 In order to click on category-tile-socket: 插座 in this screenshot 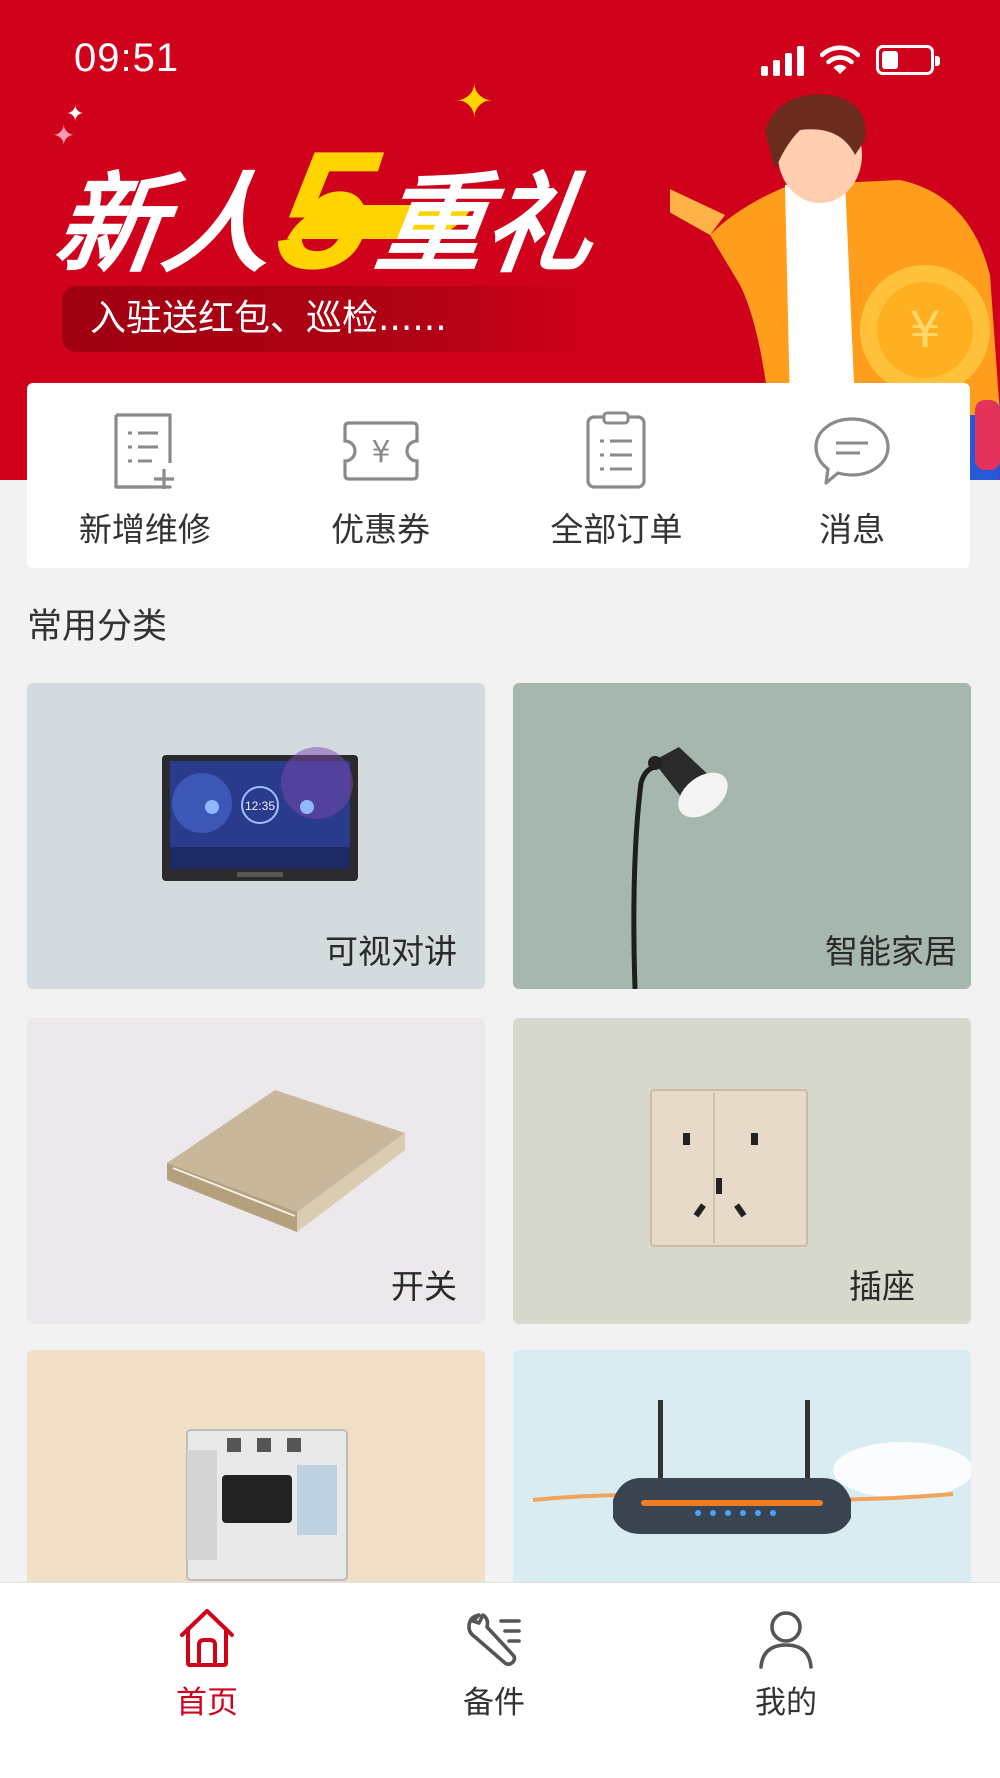, I will do `click(742, 1171)`.